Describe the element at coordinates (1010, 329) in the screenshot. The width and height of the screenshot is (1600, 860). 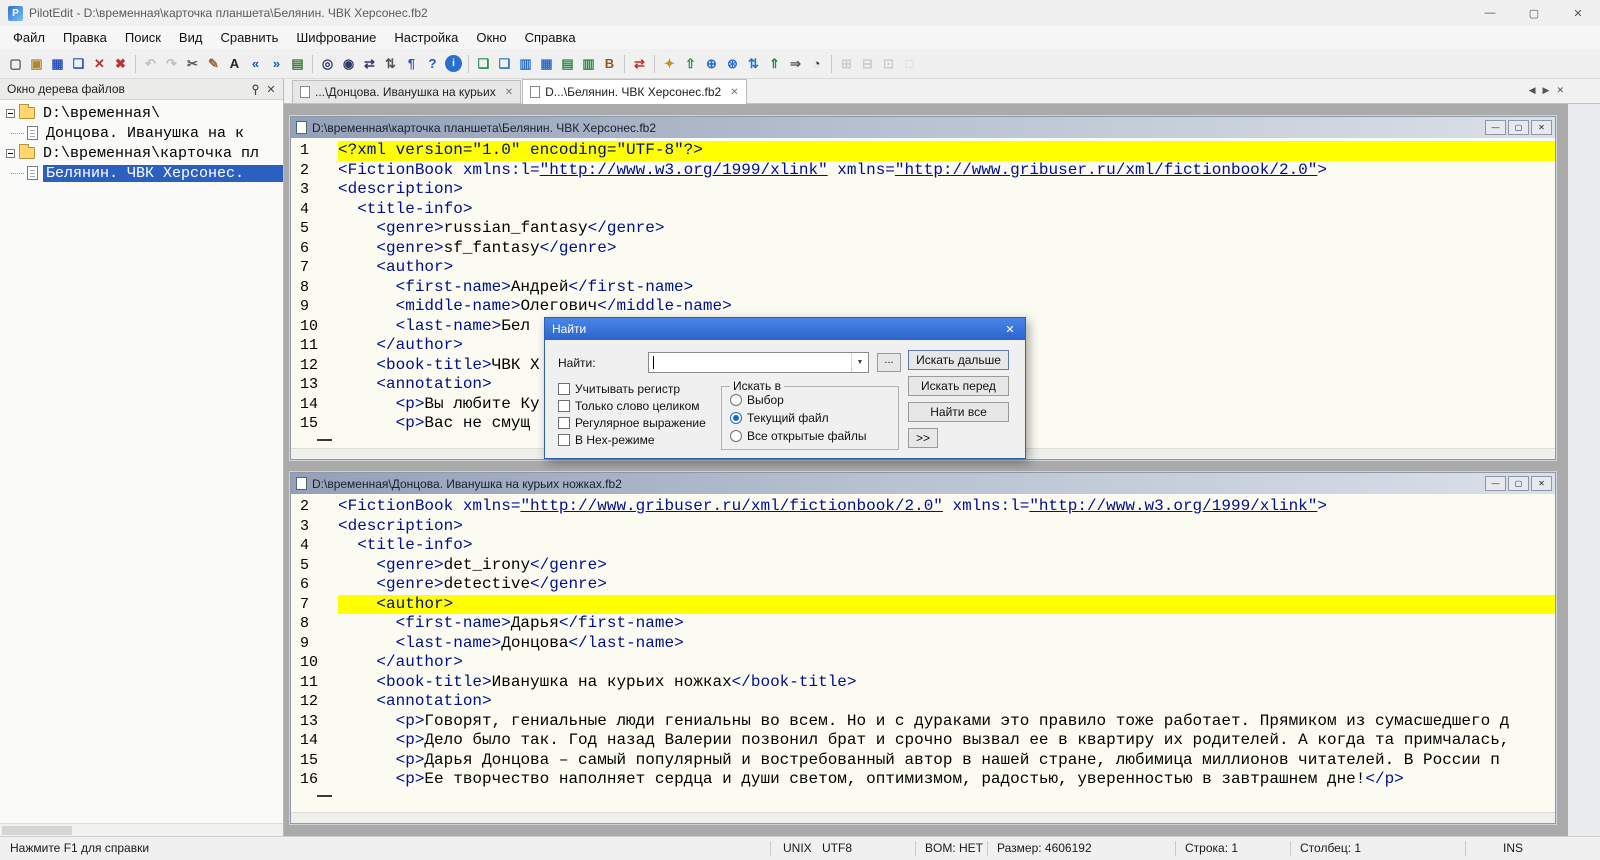
I see `dialog-close-icon: ✕` at that location.